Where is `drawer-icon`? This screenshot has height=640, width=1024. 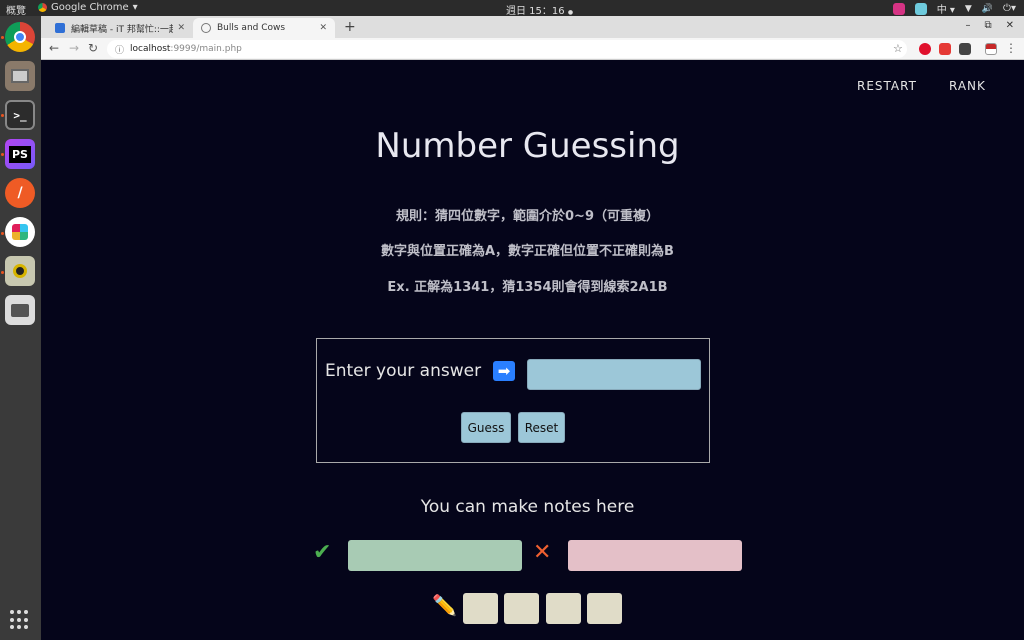 drawer-icon is located at coordinates (20, 76).